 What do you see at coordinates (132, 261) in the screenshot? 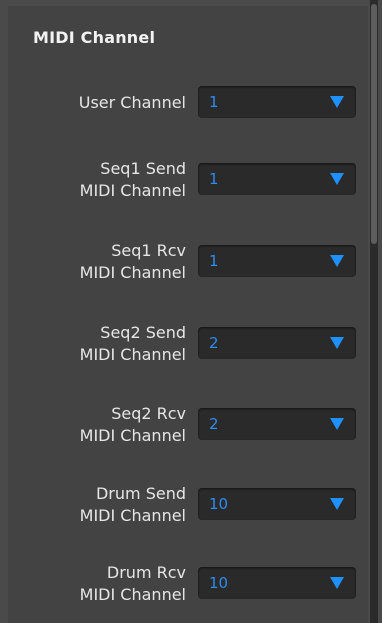
I see `row-label: Seq1 Rcv MIDI Channel` at bounding box center [132, 261].